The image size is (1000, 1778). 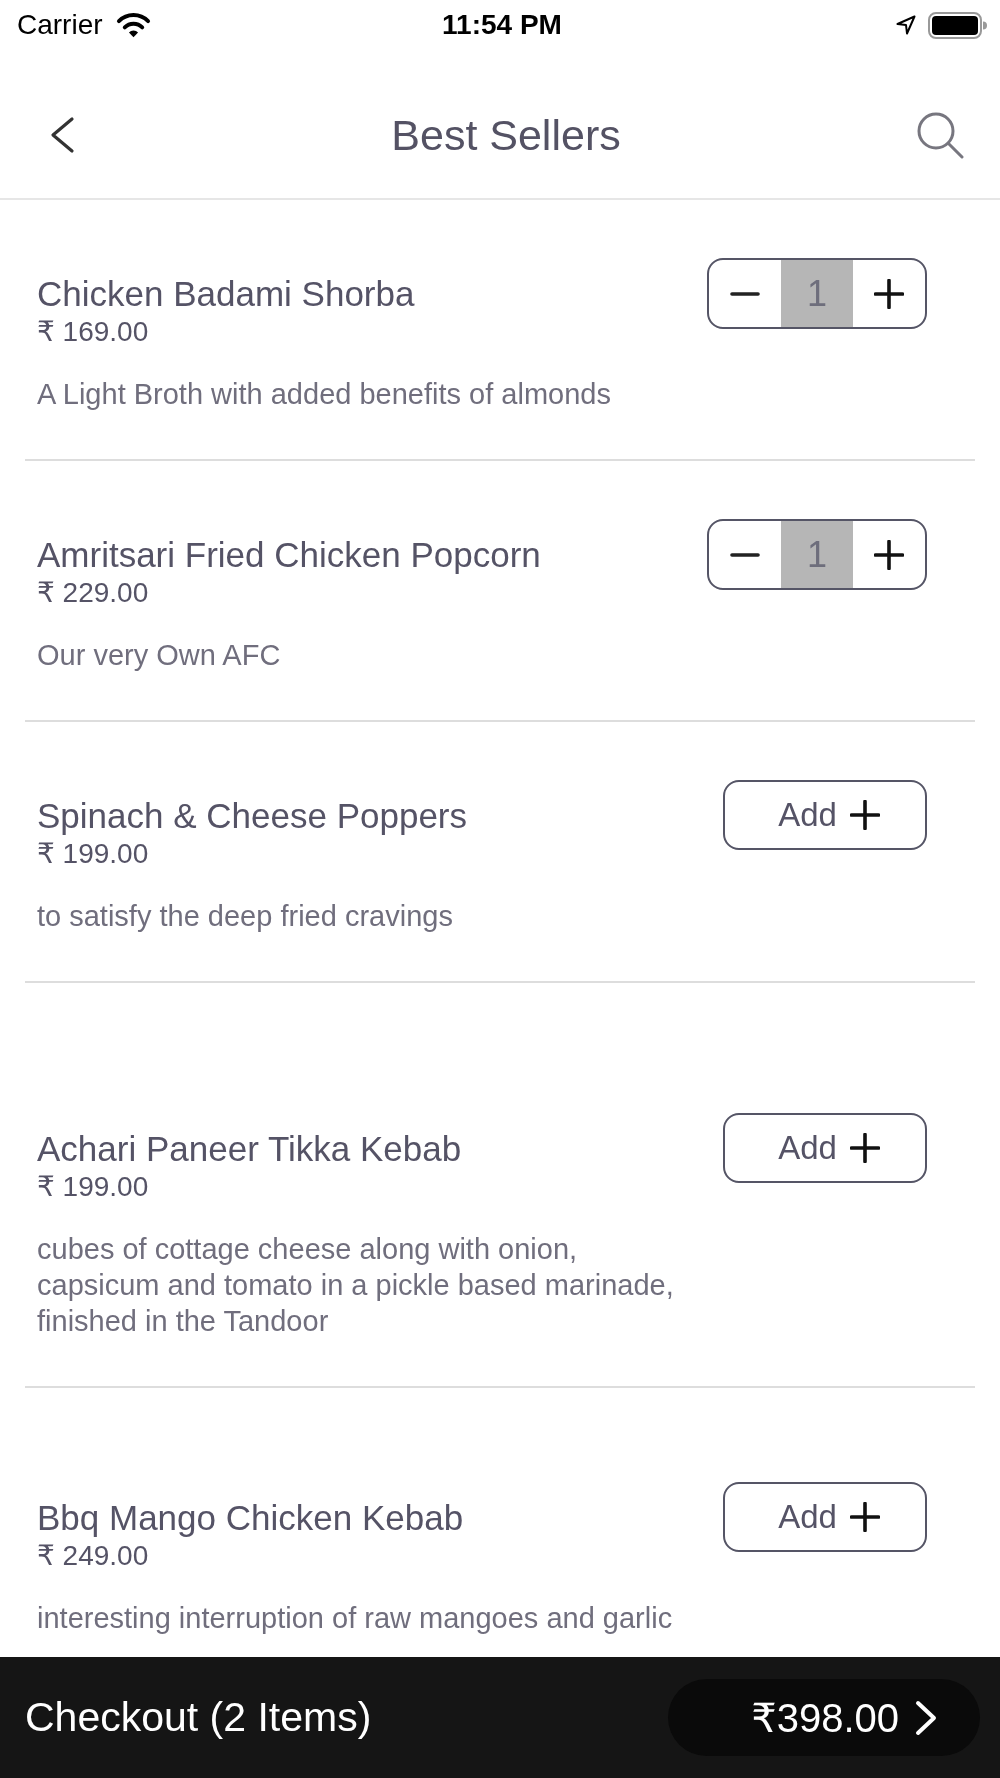 What do you see at coordinates (506, 135) in the screenshot?
I see `page-title: Best Sellers` at bounding box center [506, 135].